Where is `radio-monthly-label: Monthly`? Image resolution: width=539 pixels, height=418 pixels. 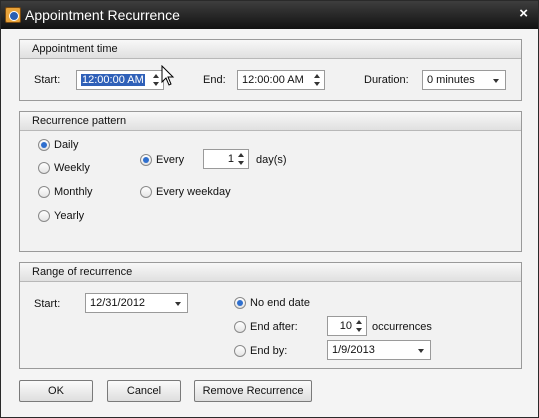 radio-monthly-label: Monthly is located at coordinates (73, 192).